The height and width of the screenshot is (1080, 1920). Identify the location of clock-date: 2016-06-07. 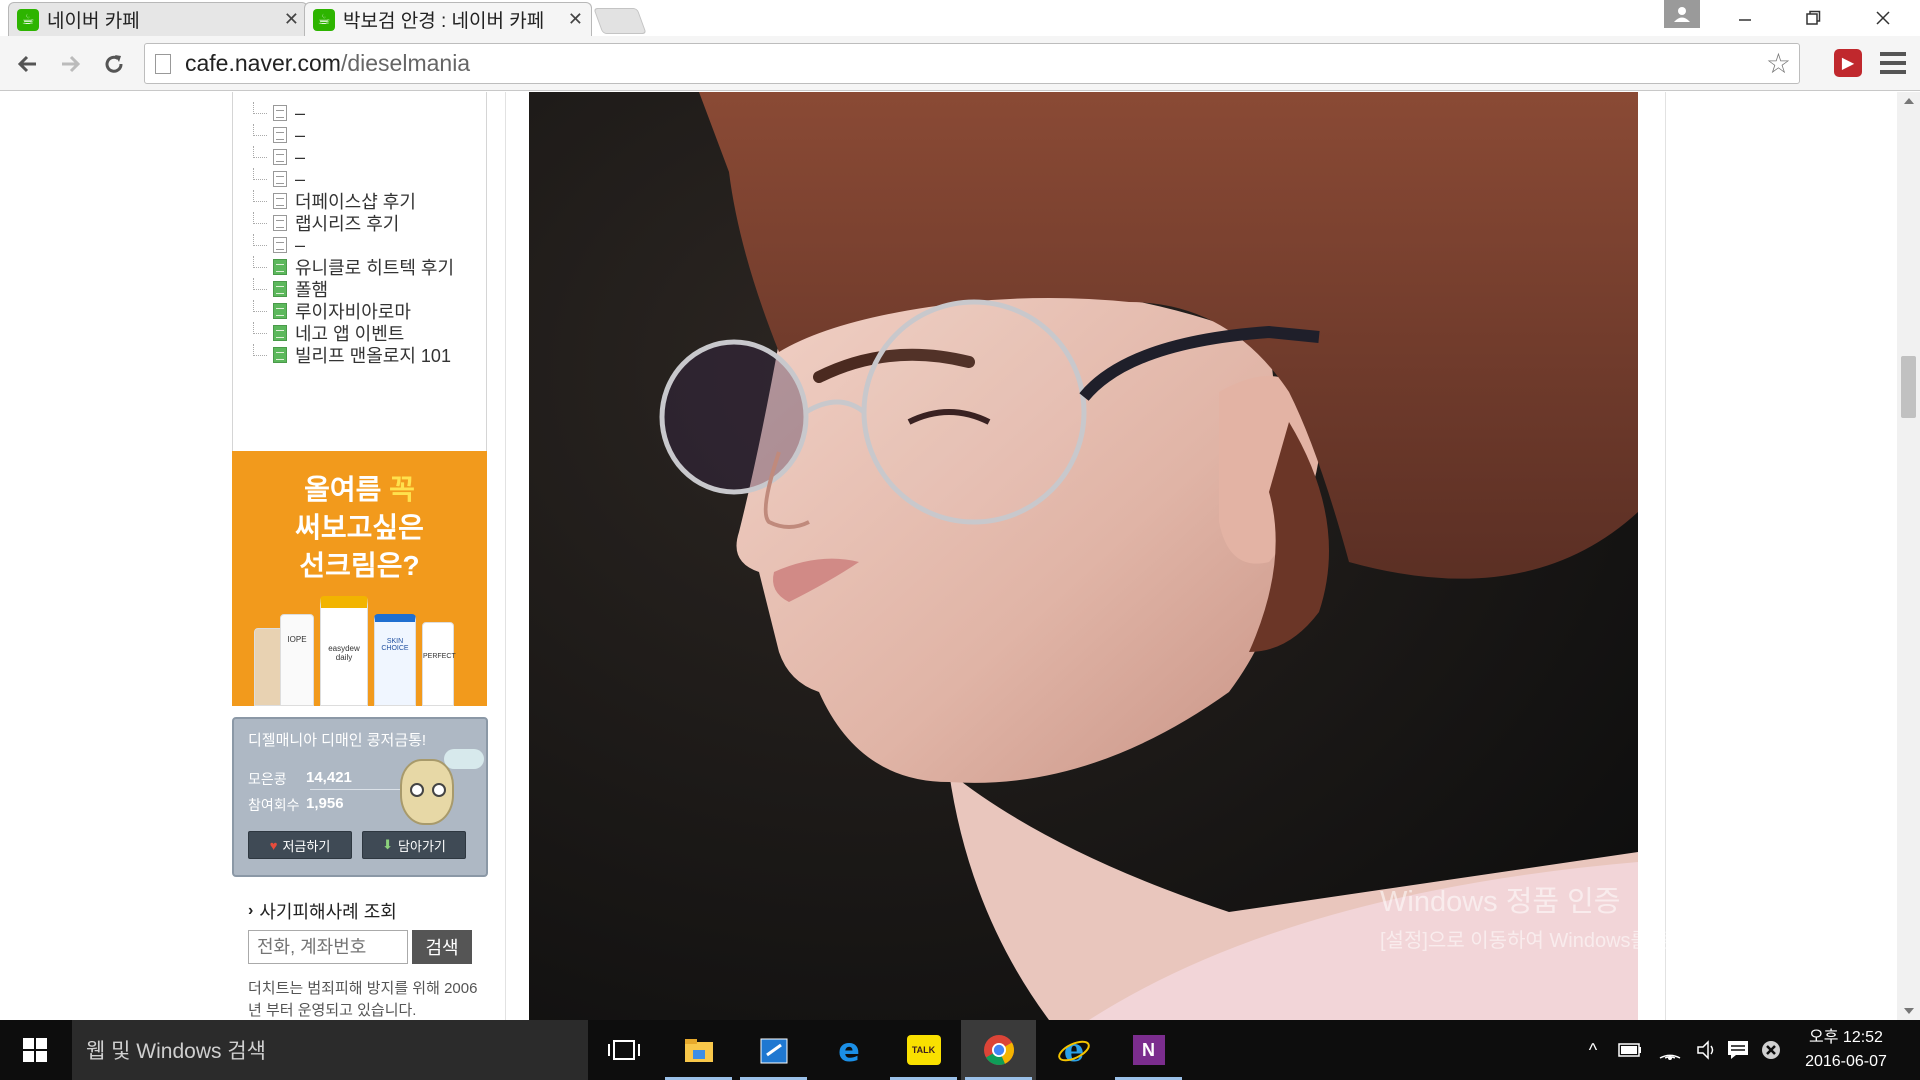
(1846, 1061).